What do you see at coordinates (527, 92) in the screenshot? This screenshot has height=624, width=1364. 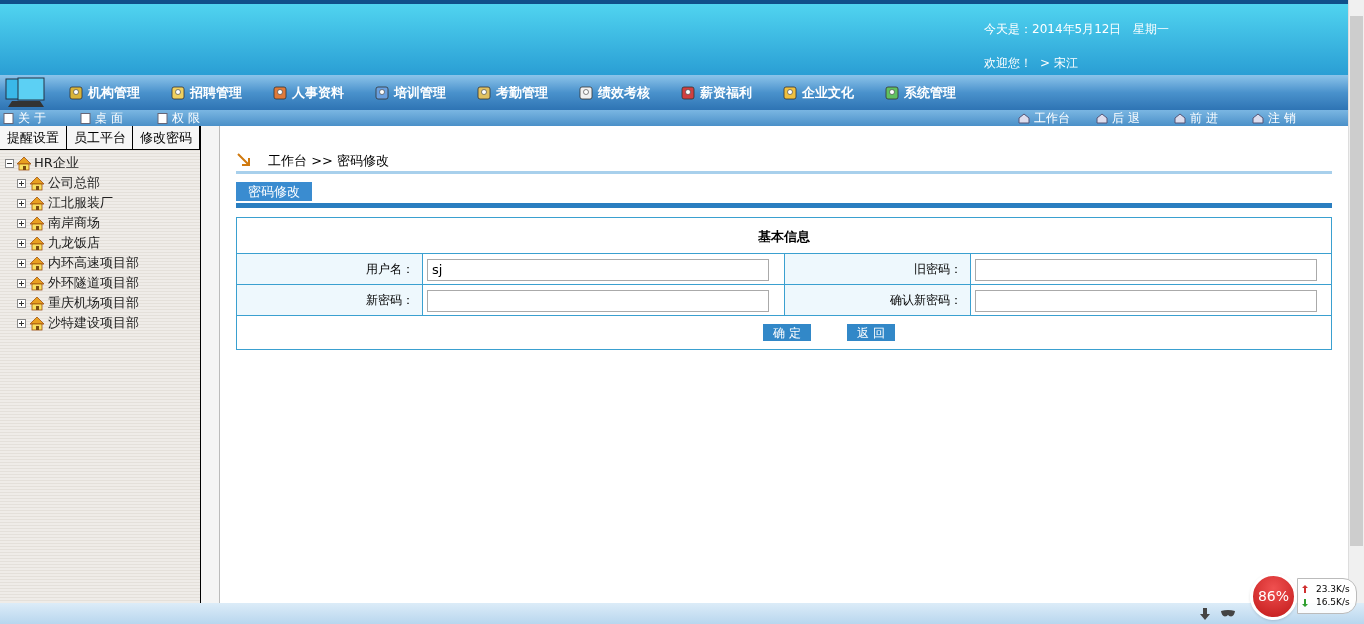 I see `nav-item: 考勤管理` at bounding box center [527, 92].